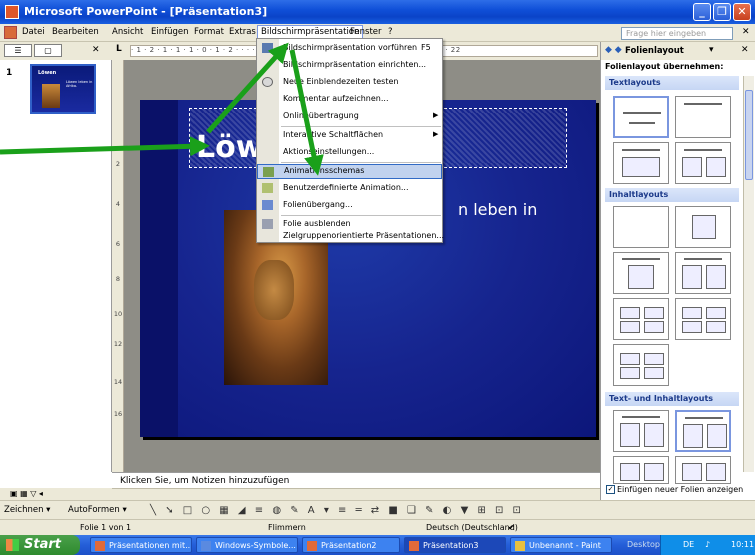 The width and height of the screenshot is (755, 555). Describe the element at coordinates (118, 414) in the screenshot. I see `ruler-mark: 16` at that location.